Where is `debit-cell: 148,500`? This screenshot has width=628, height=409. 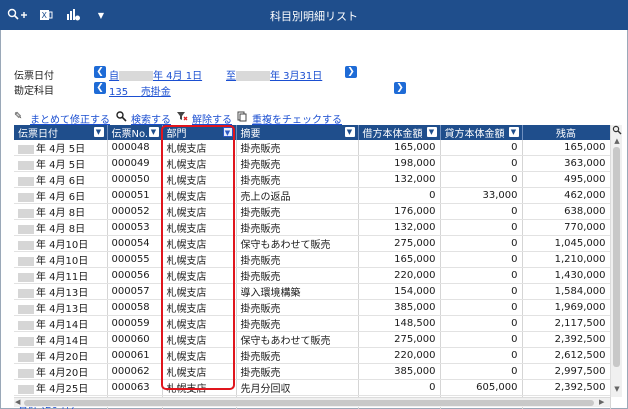 debit-cell: 148,500 is located at coordinates (399, 323).